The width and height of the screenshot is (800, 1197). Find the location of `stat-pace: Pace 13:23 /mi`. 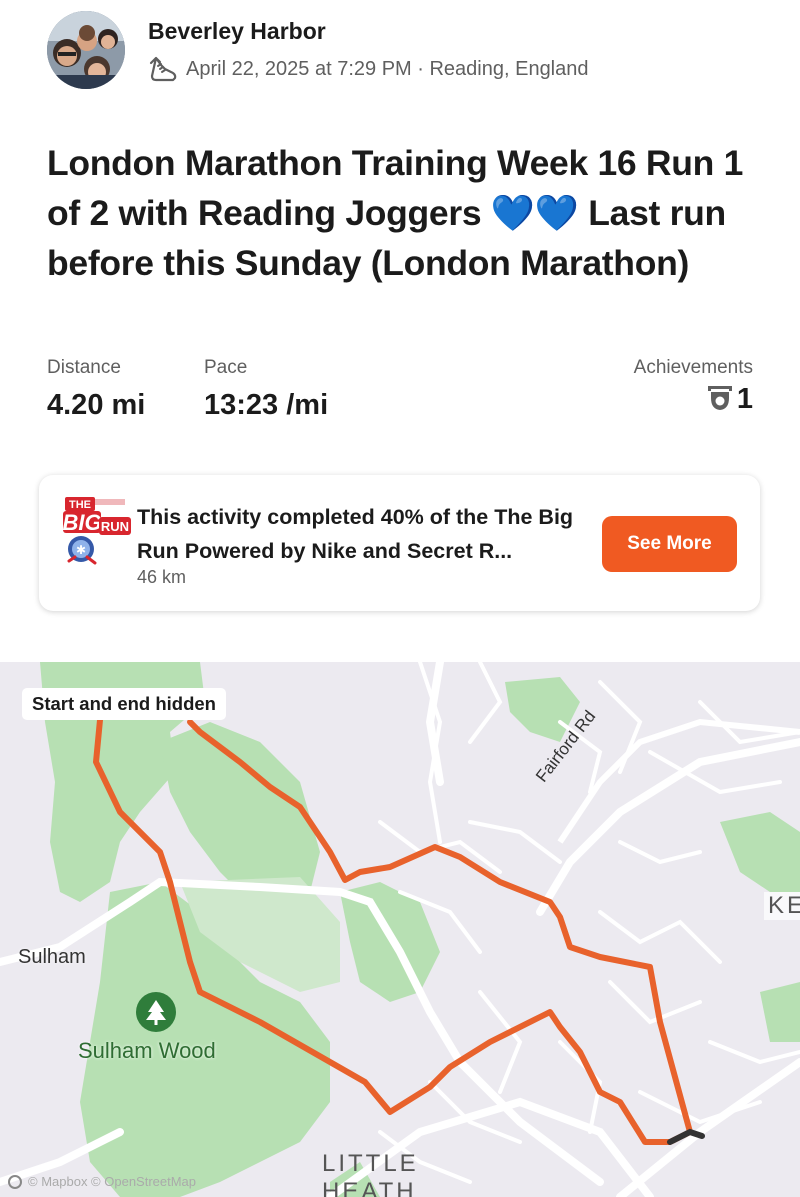

stat-pace: Pace 13:23 /mi is located at coordinates (266, 389).